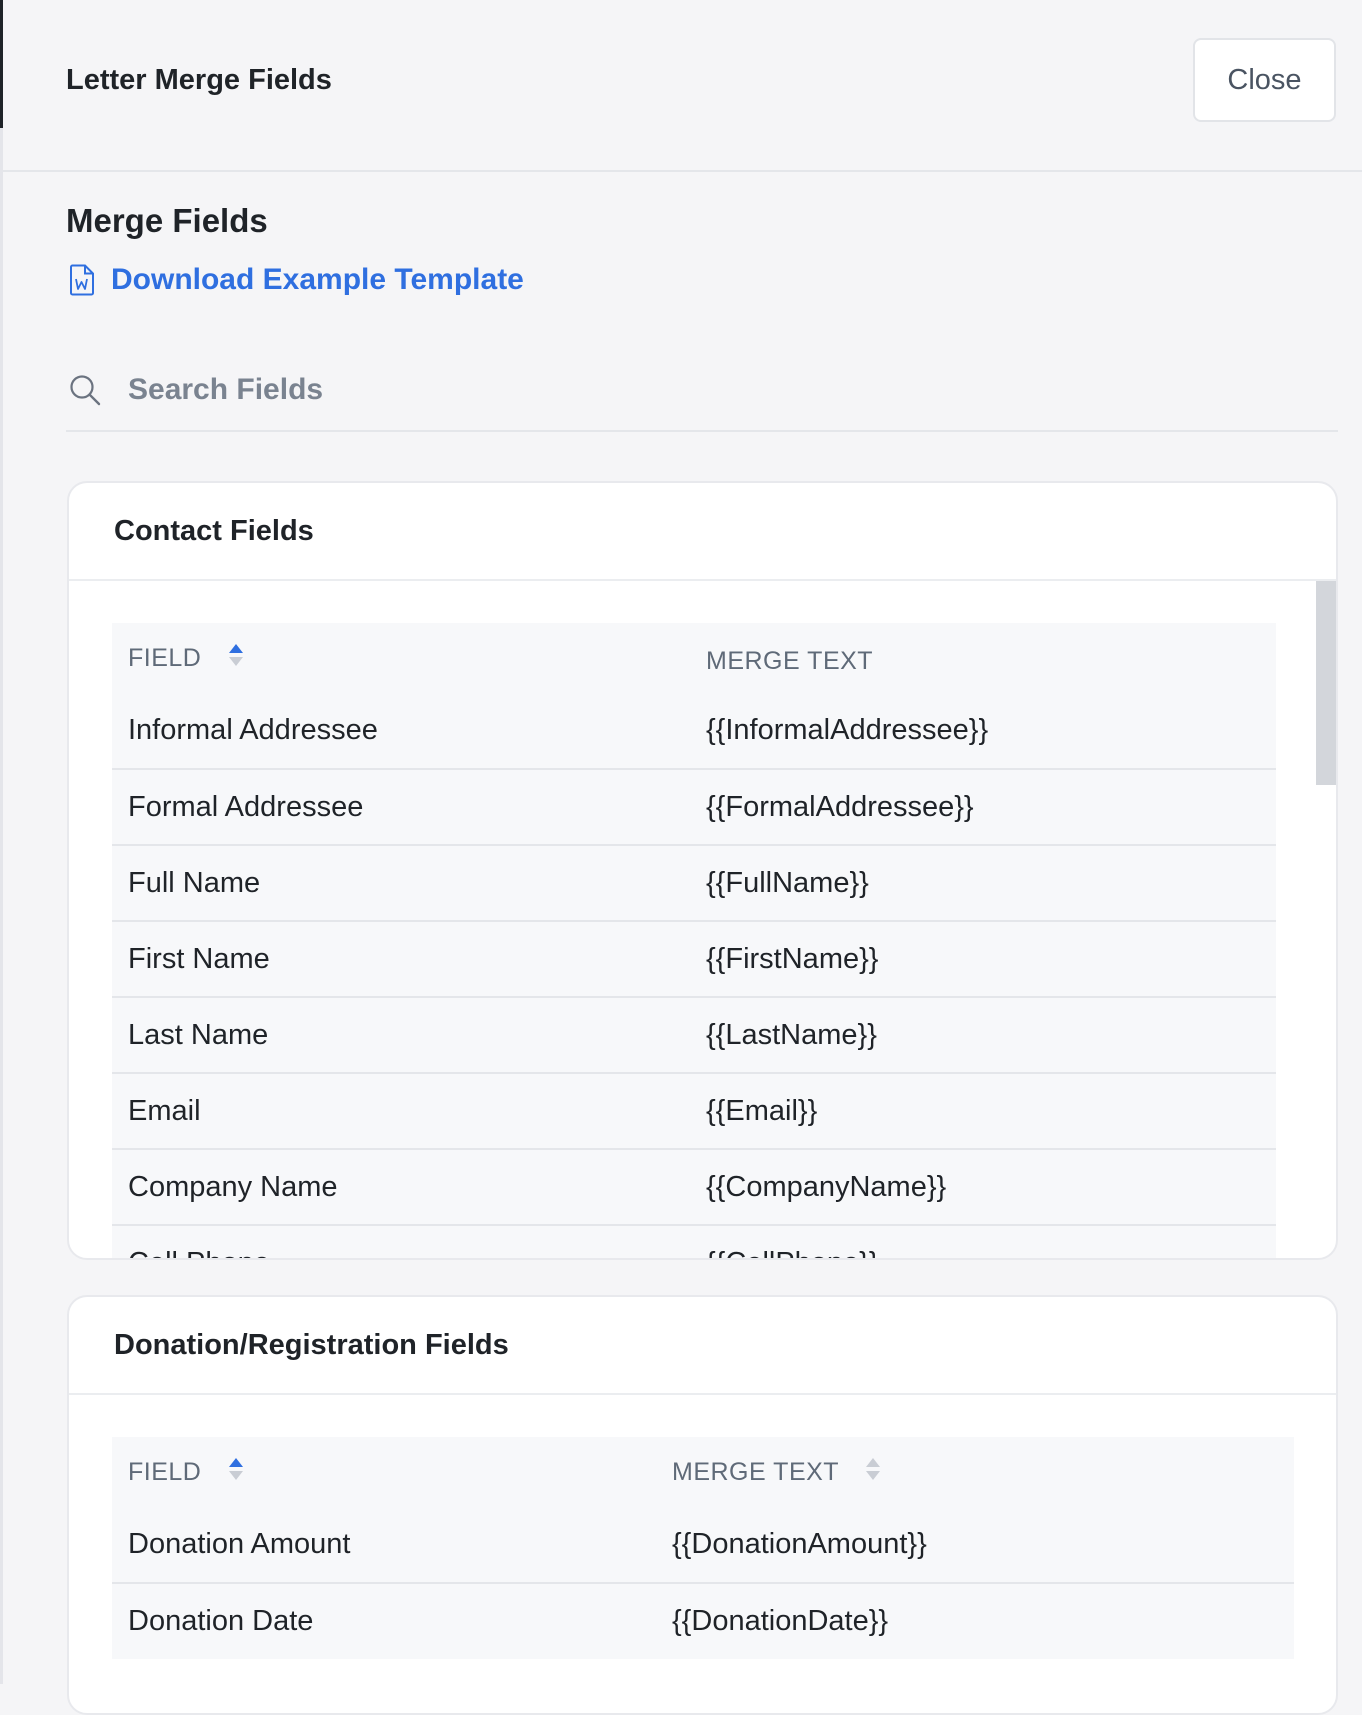 The image size is (1362, 1715). I want to click on field-name: Email, so click(401, 1111).